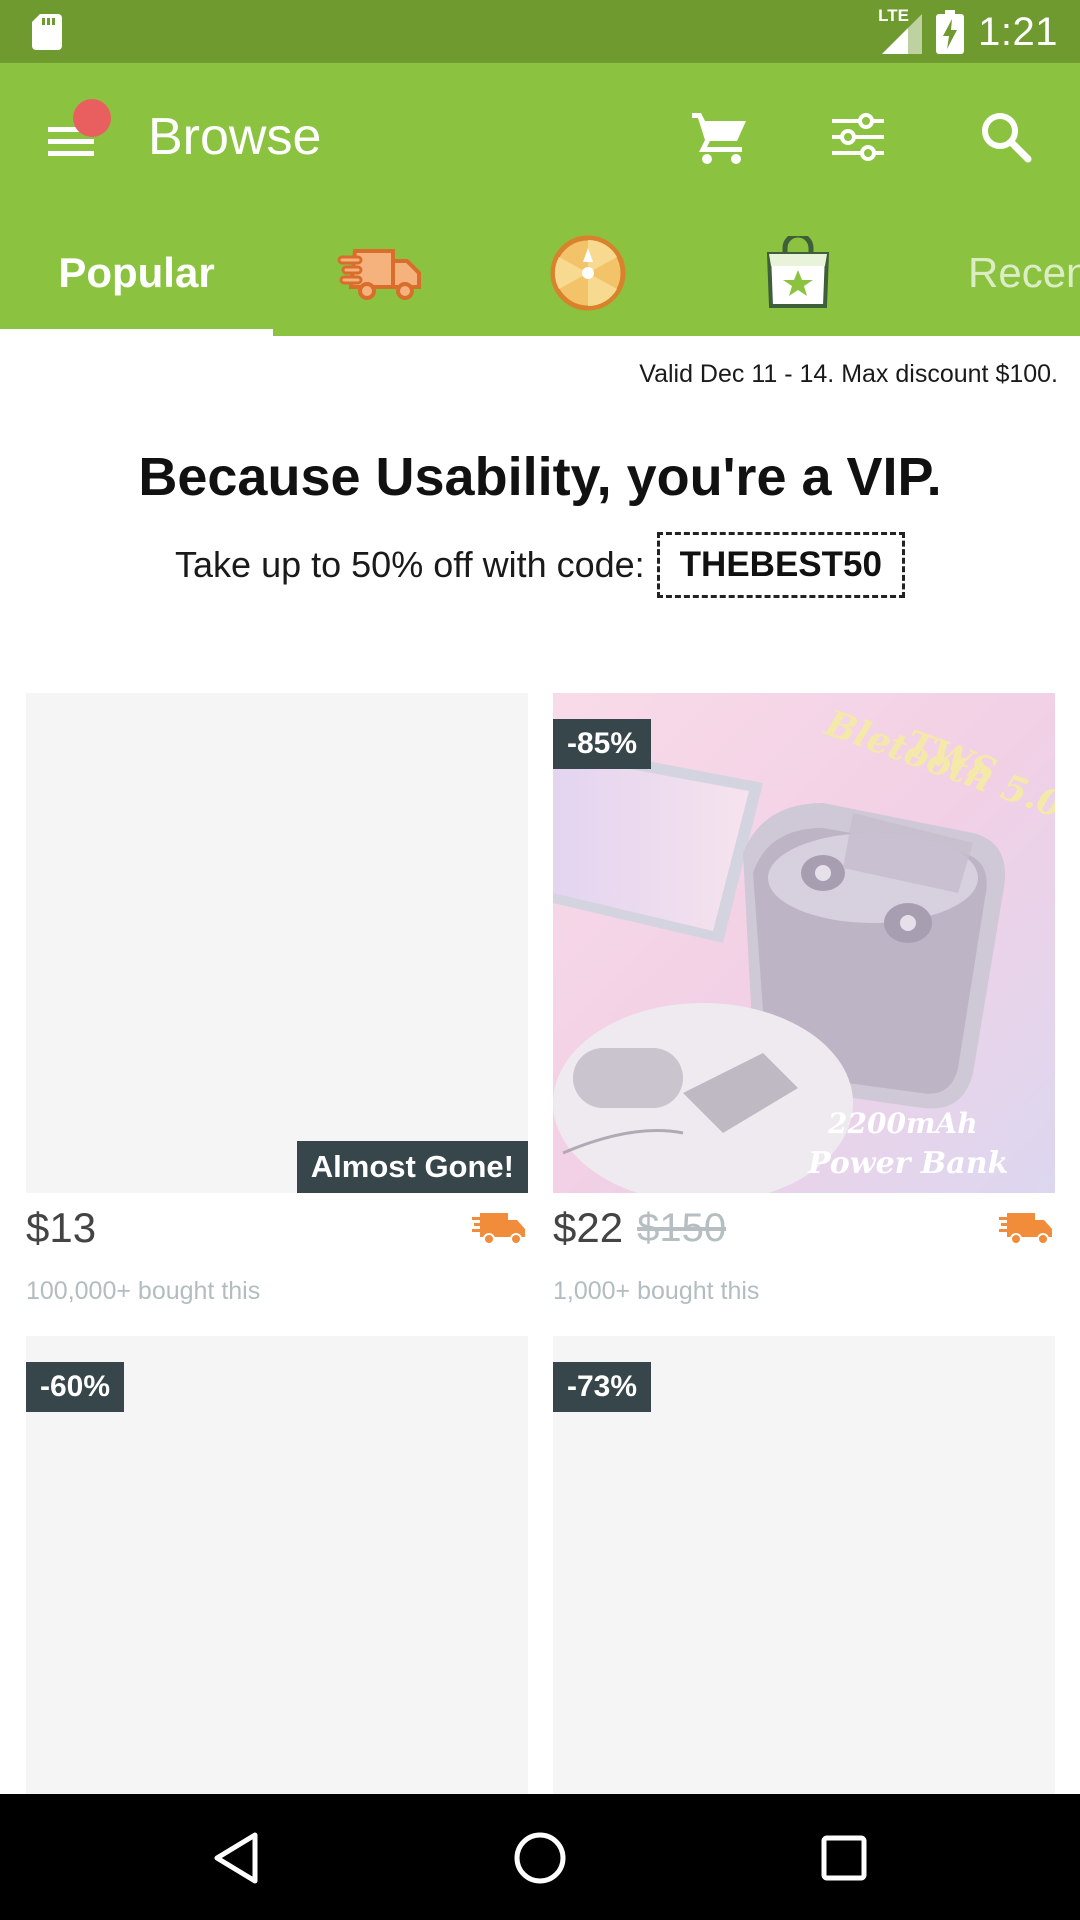 This screenshot has height=1920, width=1080. I want to click on back-button, so click(236, 1858).